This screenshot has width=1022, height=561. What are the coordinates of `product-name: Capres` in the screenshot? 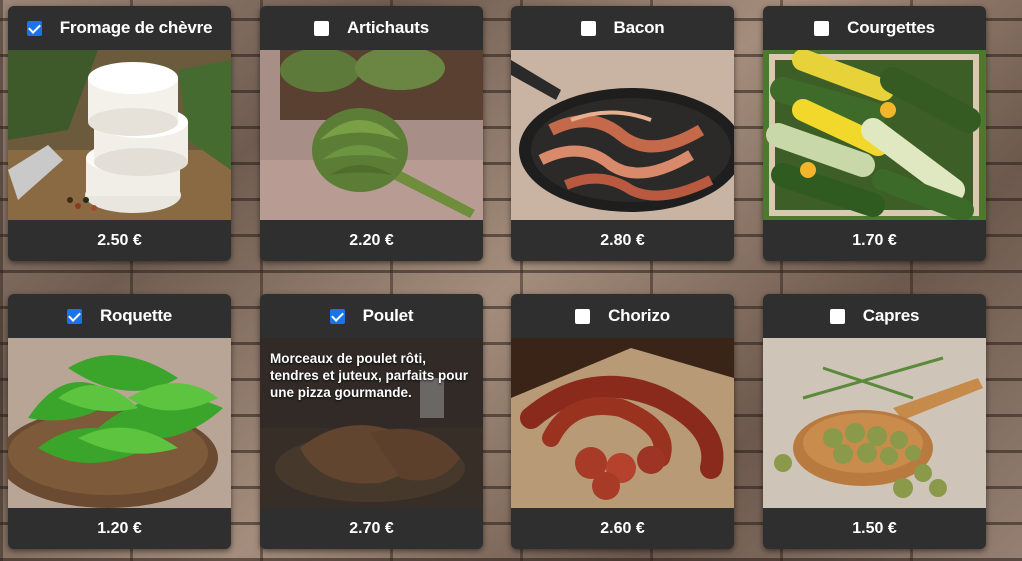 It's located at (891, 315).